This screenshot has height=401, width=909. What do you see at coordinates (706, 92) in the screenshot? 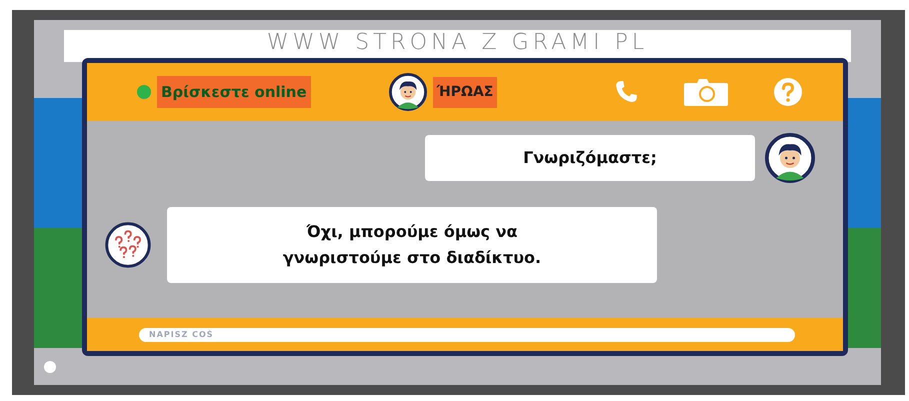
I see `camera-icon` at bounding box center [706, 92].